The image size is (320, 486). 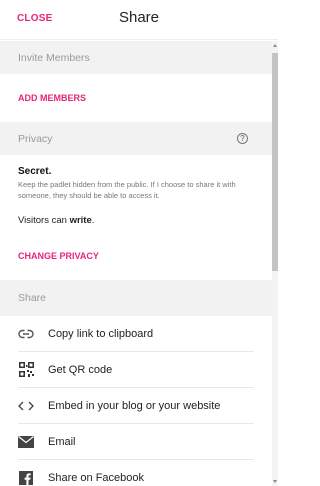 I want to click on privacy-section-header: Privacy ?, so click(x=136, y=138).